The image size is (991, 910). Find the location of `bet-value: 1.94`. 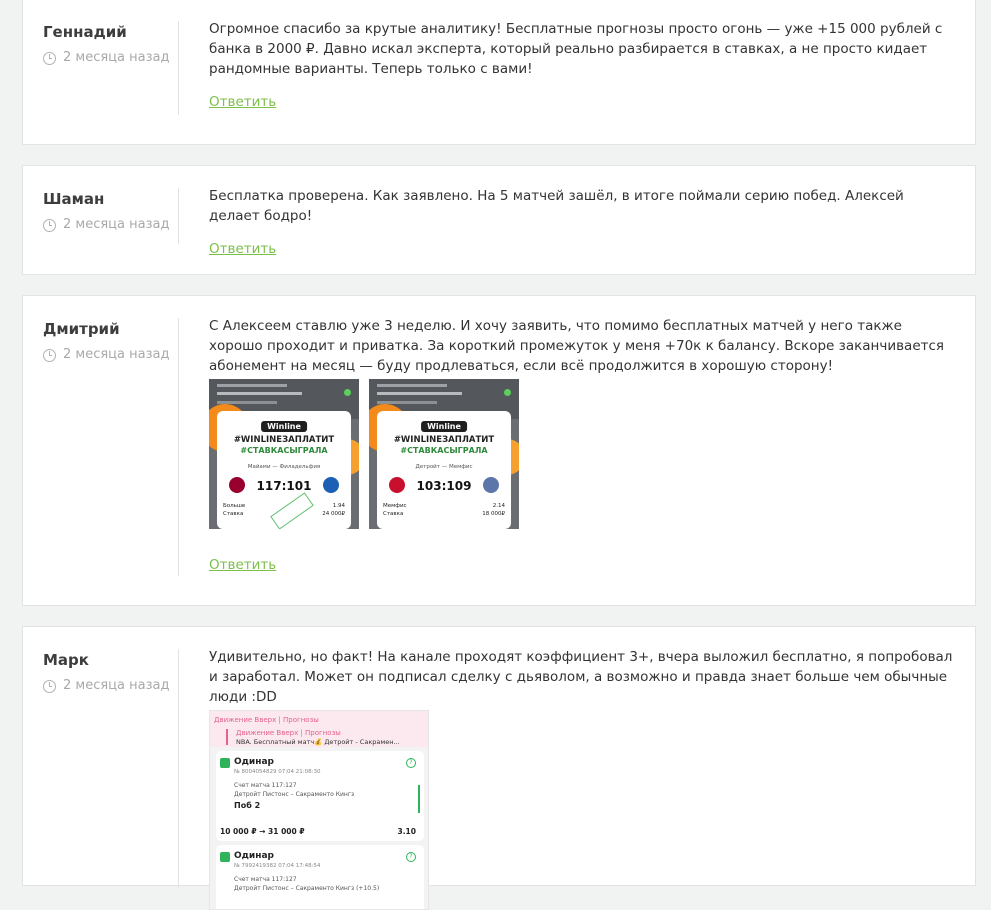

bet-value: 1.94 is located at coordinates (338, 506).